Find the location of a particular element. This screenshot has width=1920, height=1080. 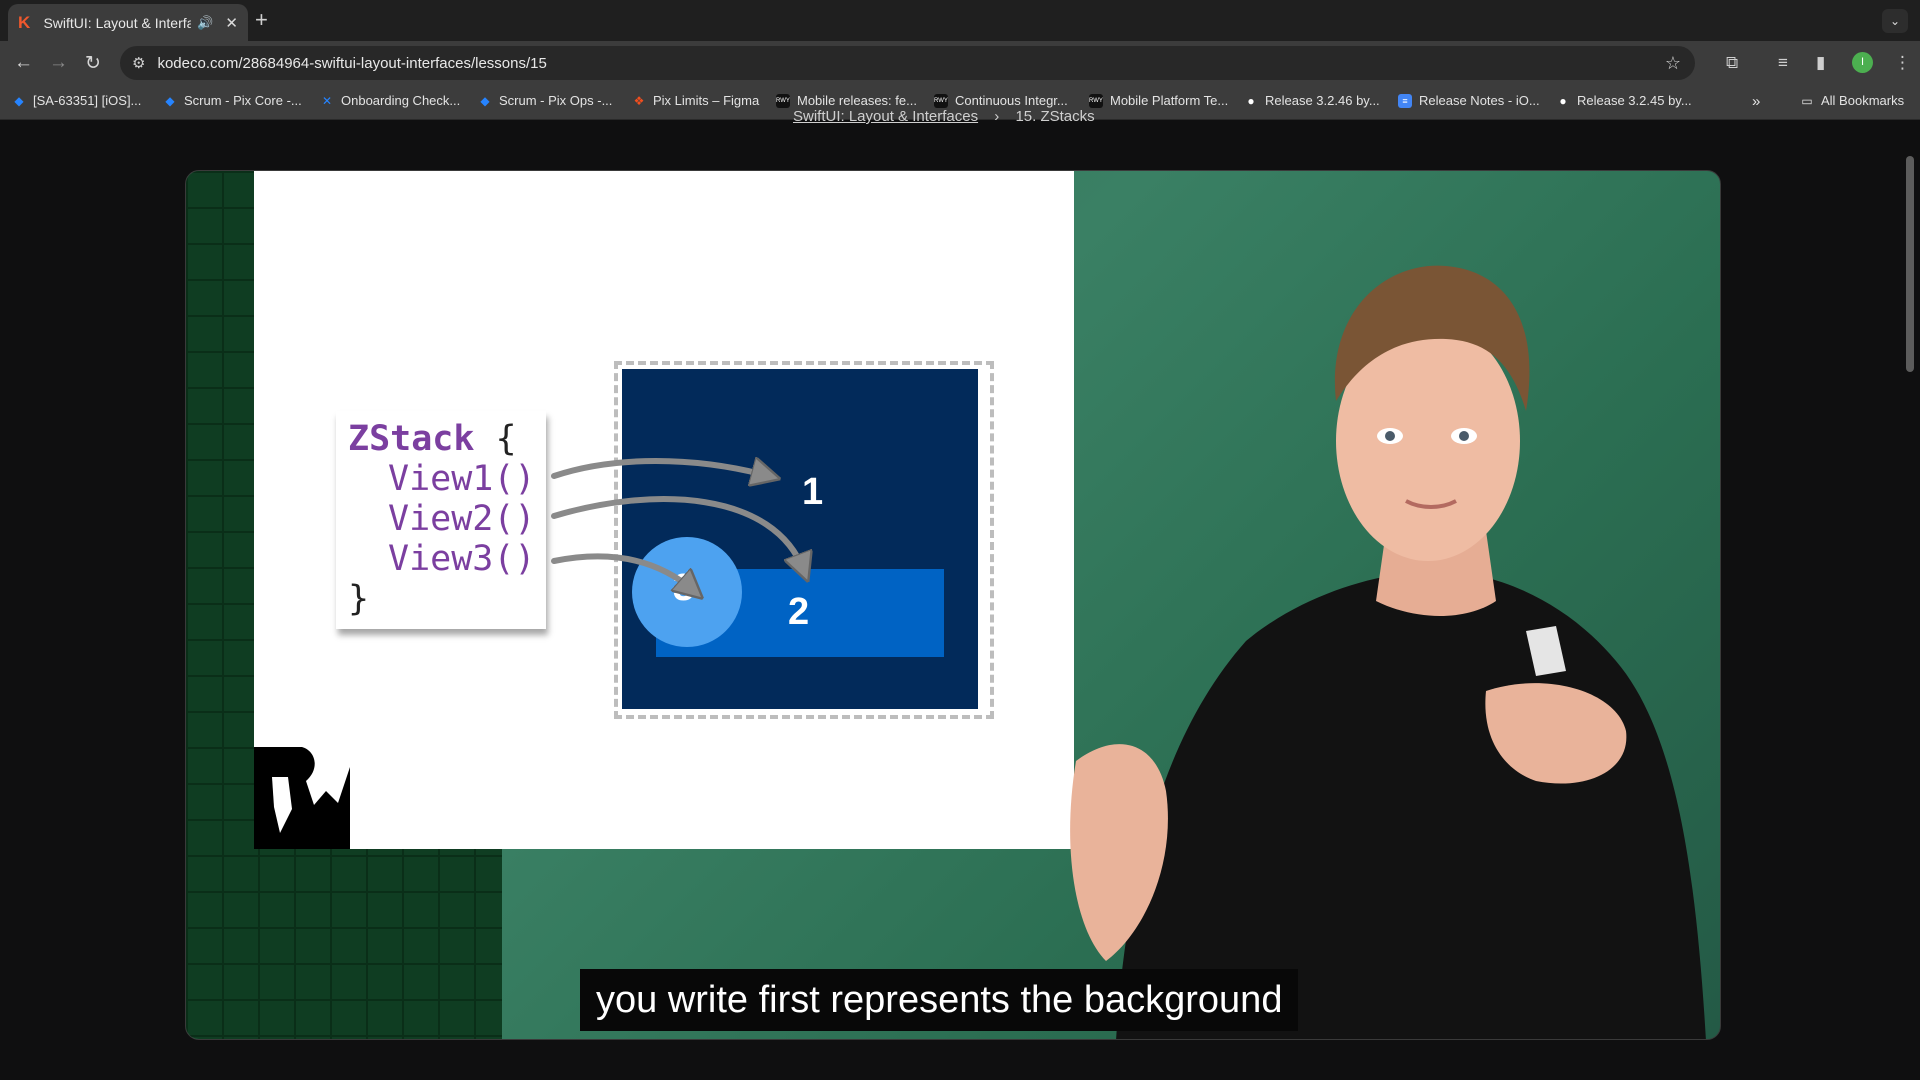

forward-button: → is located at coordinates (58, 63).